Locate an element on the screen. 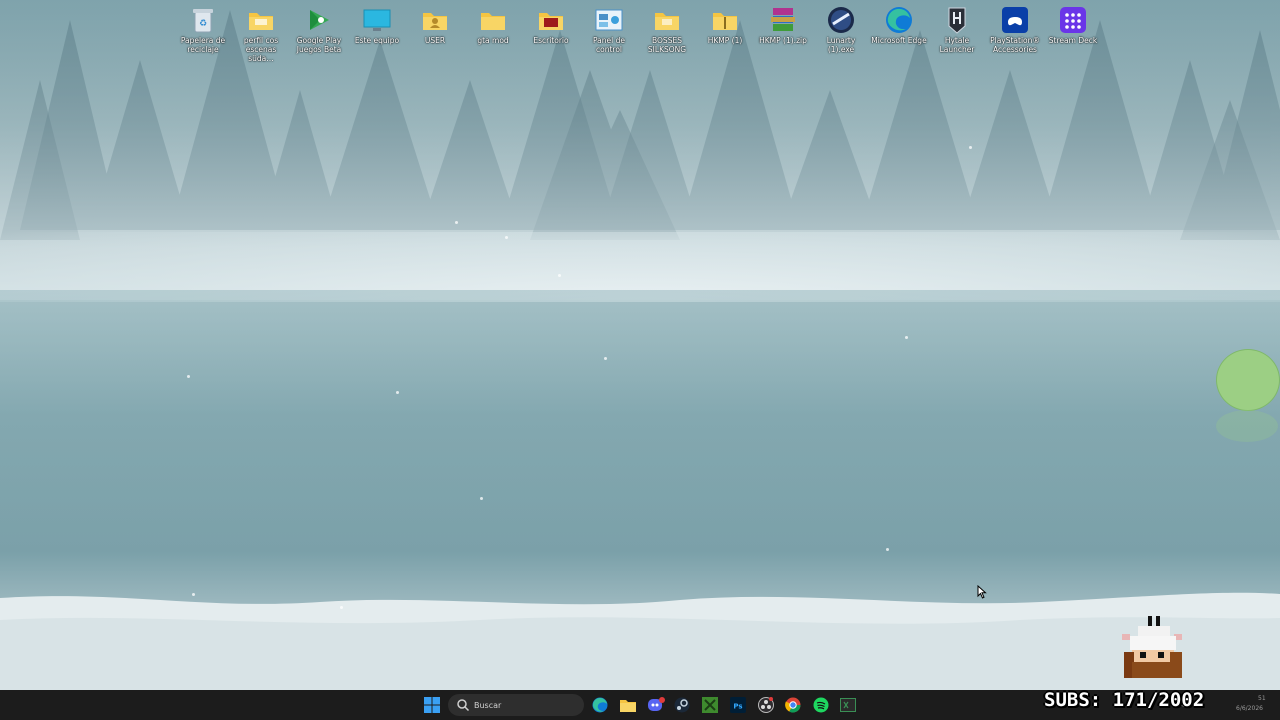 The width and height of the screenshot is (1280, 720). lunar-client-icon is located at coordinates (841, 20).